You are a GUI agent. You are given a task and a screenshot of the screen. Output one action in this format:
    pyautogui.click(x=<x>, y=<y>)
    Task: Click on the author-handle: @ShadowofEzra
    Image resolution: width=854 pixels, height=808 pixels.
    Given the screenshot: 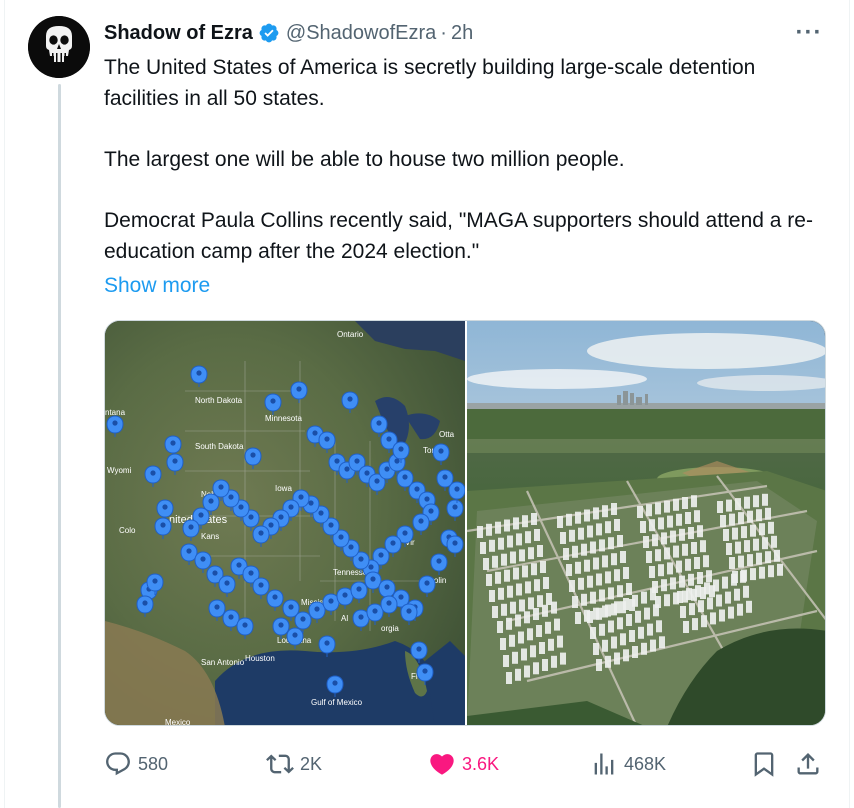 What is the action you would take?
    pyautogui.click(x=361, y=33)
    